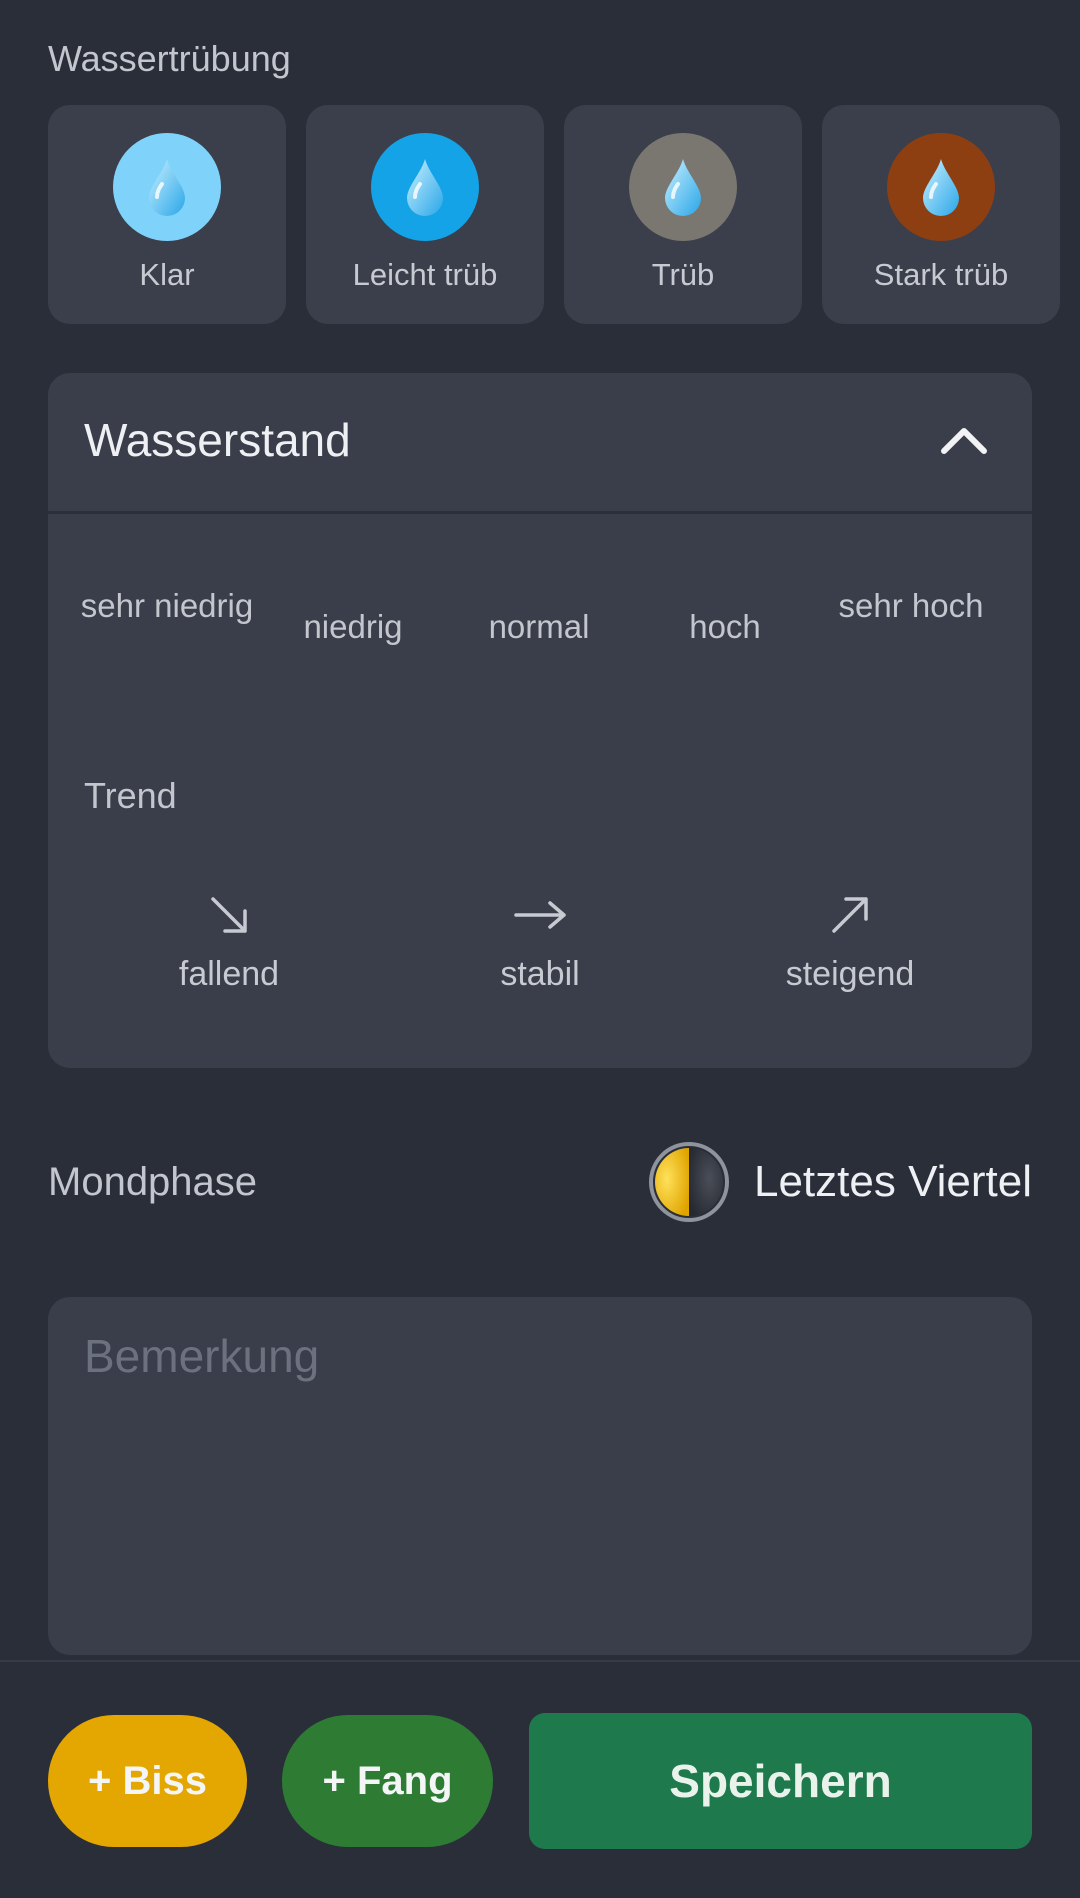 This screenshot has width=1080, height=1898. I want to click on level-option-niedrig: niedrig, so click(353, 627).